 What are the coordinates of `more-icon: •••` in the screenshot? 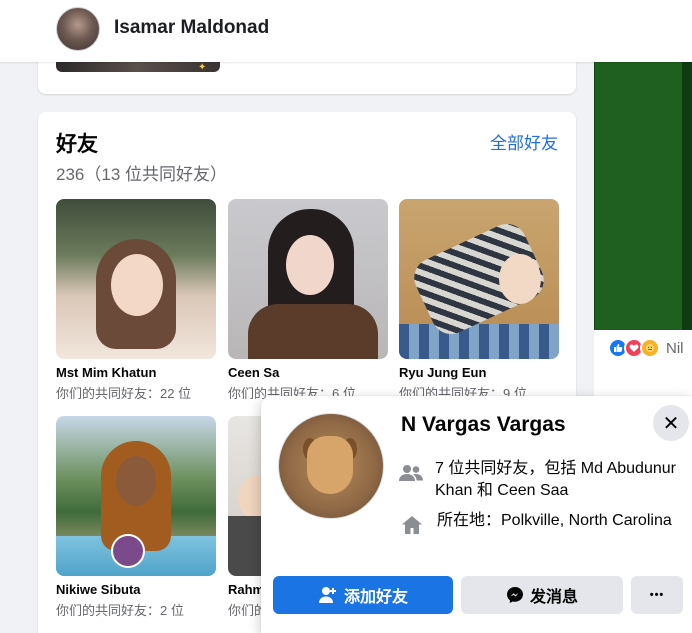 It's located at (657, 594).